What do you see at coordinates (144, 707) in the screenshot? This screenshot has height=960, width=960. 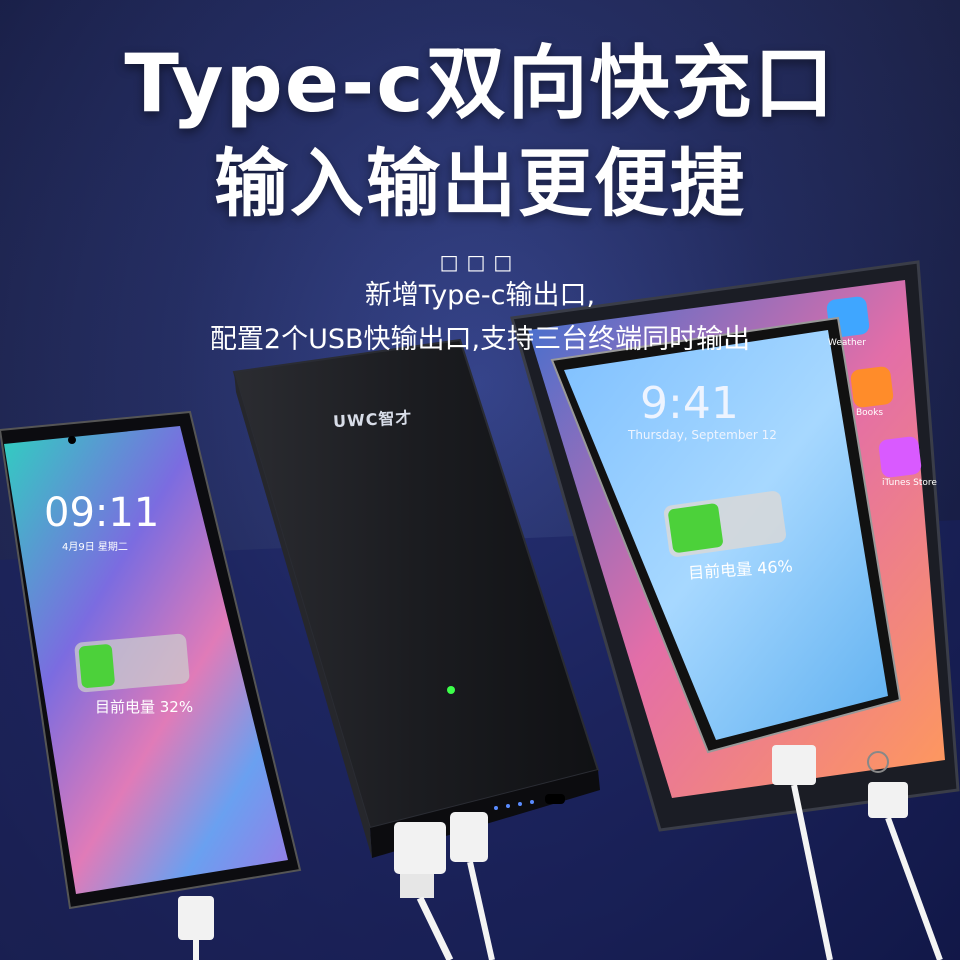 I see `left-phone-battery-text: 目前电量 32%` at bounding box center [144, 707].